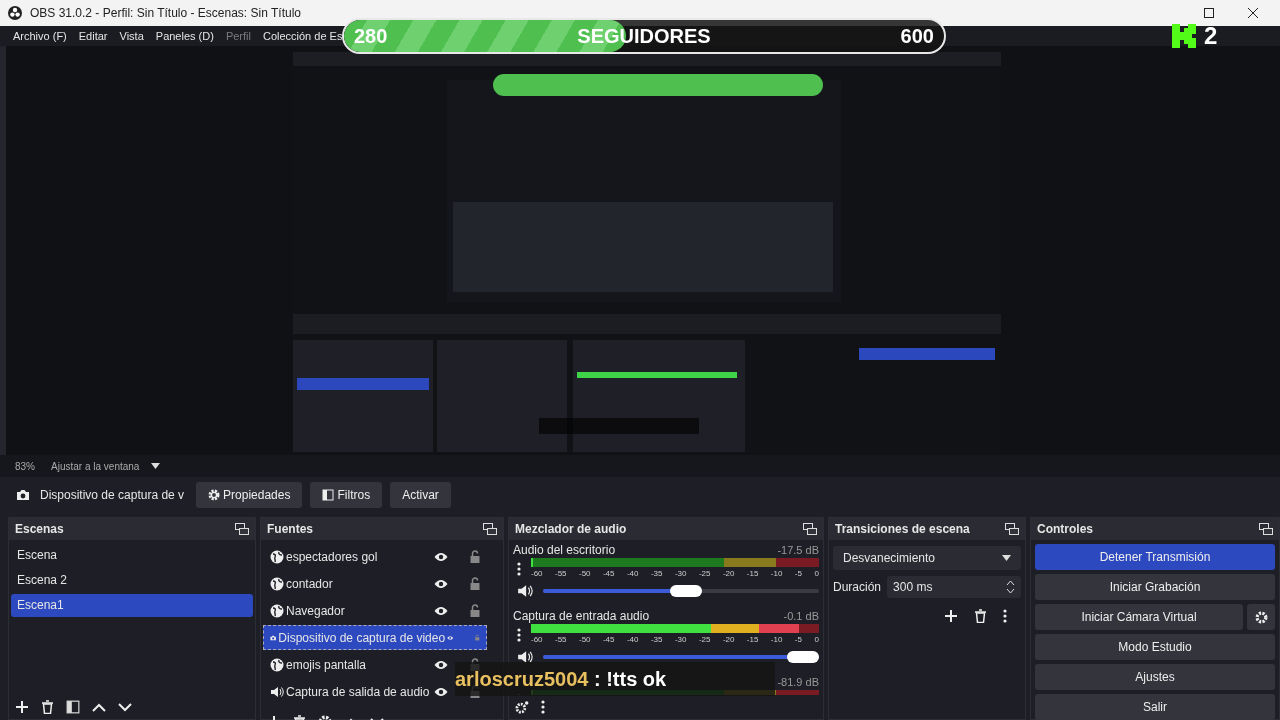  Describe the element at coordinates (801, 616) in the screenshot. I see `db-reading: -0.1 dB` at that location.